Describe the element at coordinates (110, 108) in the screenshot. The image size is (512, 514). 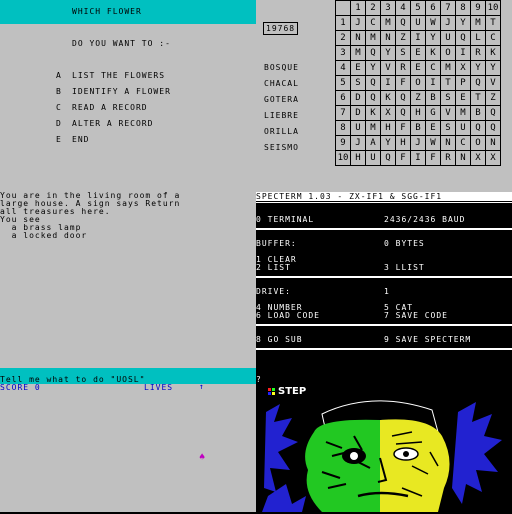
I see `option-c-label: READ A RECORD` at that location.